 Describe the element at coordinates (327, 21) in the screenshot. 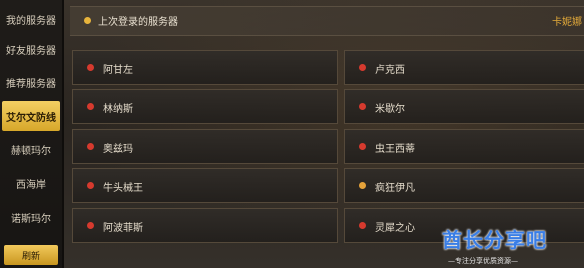

I see `last-login-bar: 上次登录的服务器 卡妮娜` at that location.